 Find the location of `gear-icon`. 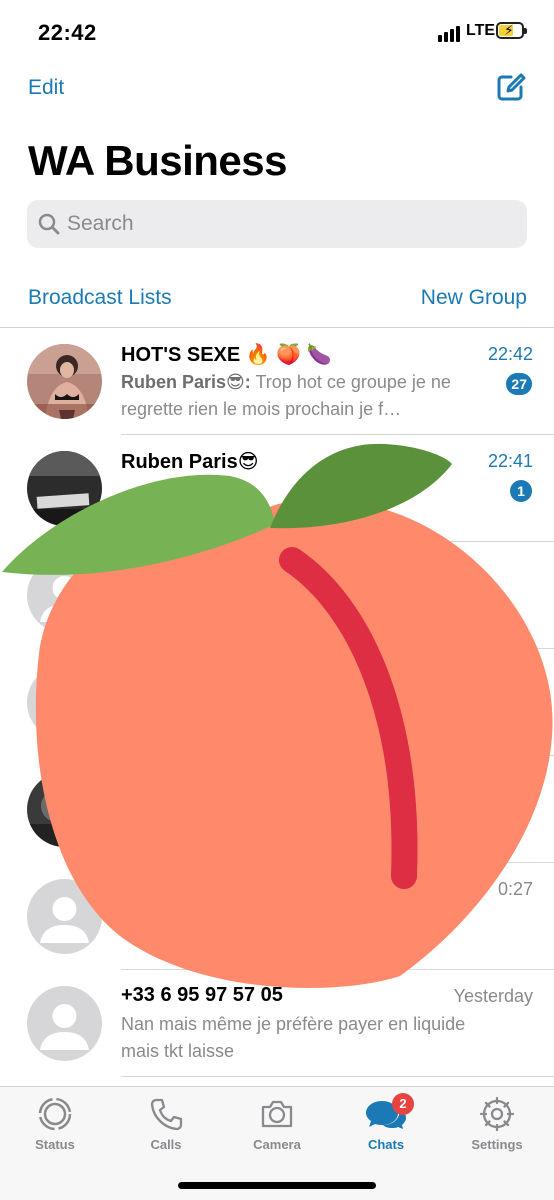

gear-icon is located at coordinates (497, 1114).